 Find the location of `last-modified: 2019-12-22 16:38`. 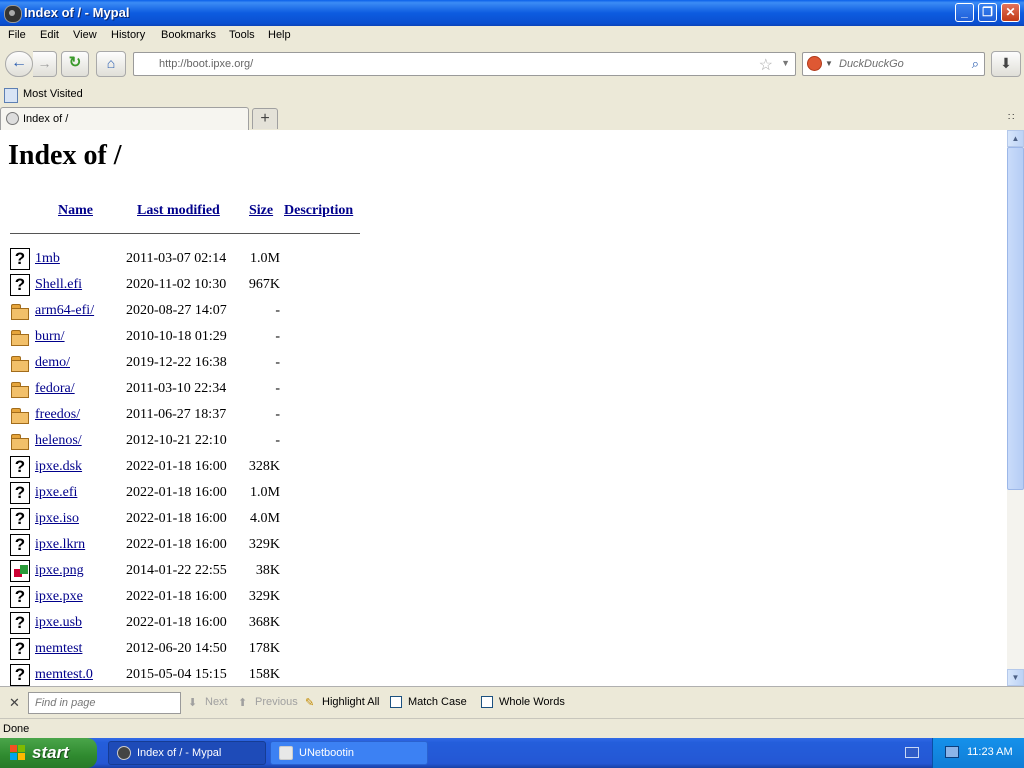

last-modified: 2019-12-22 16:38 is located at coordinates (176, 362).